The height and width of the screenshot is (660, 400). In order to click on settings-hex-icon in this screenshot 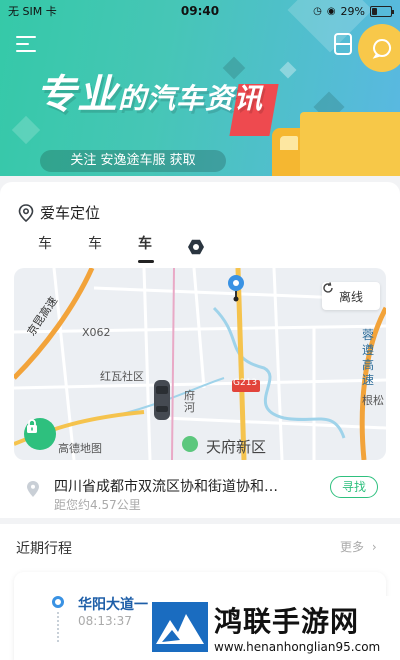, I will do `click(196, 247)`.